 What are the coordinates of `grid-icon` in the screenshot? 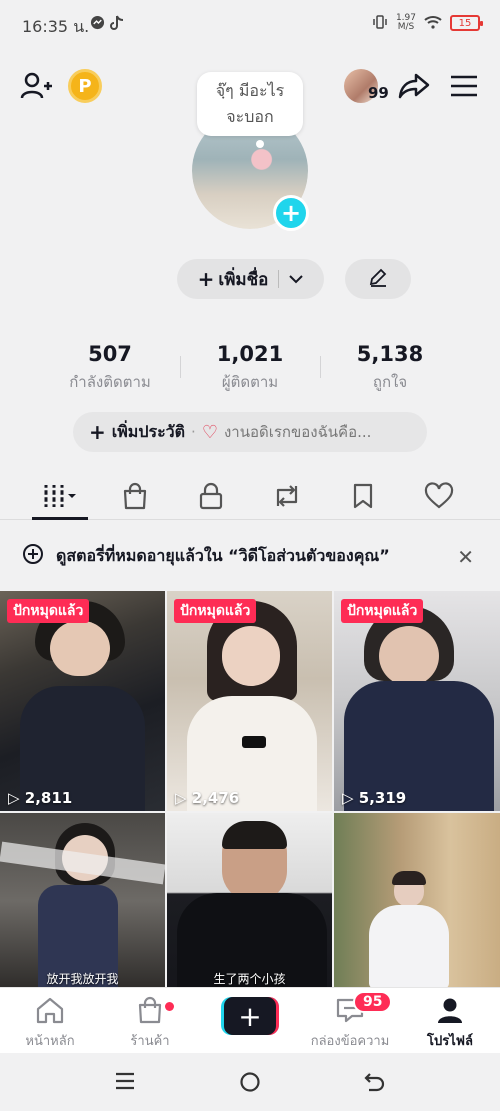 It's located at (60, 498).